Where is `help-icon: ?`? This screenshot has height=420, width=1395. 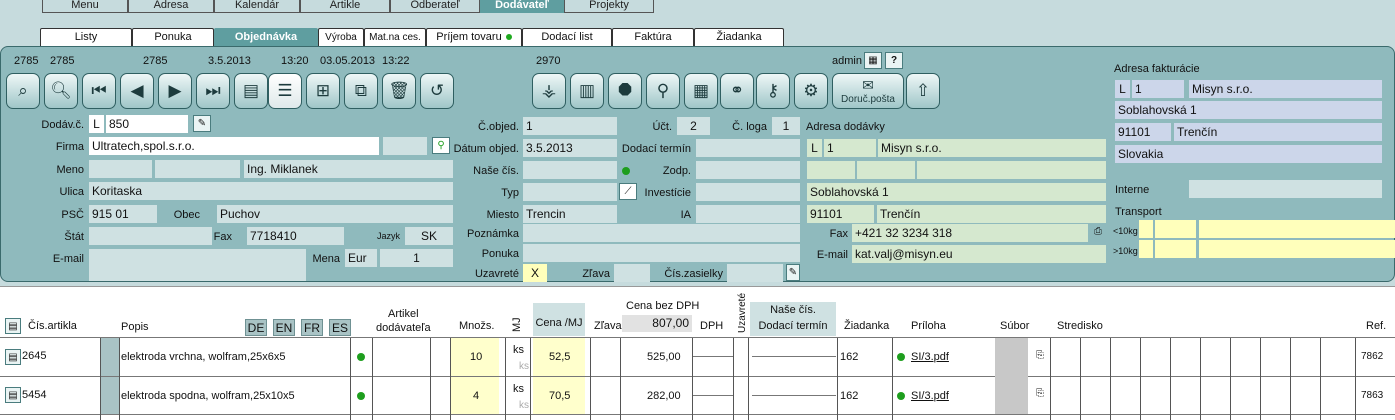 help-icon: ? is located at coordinates (894, 60).